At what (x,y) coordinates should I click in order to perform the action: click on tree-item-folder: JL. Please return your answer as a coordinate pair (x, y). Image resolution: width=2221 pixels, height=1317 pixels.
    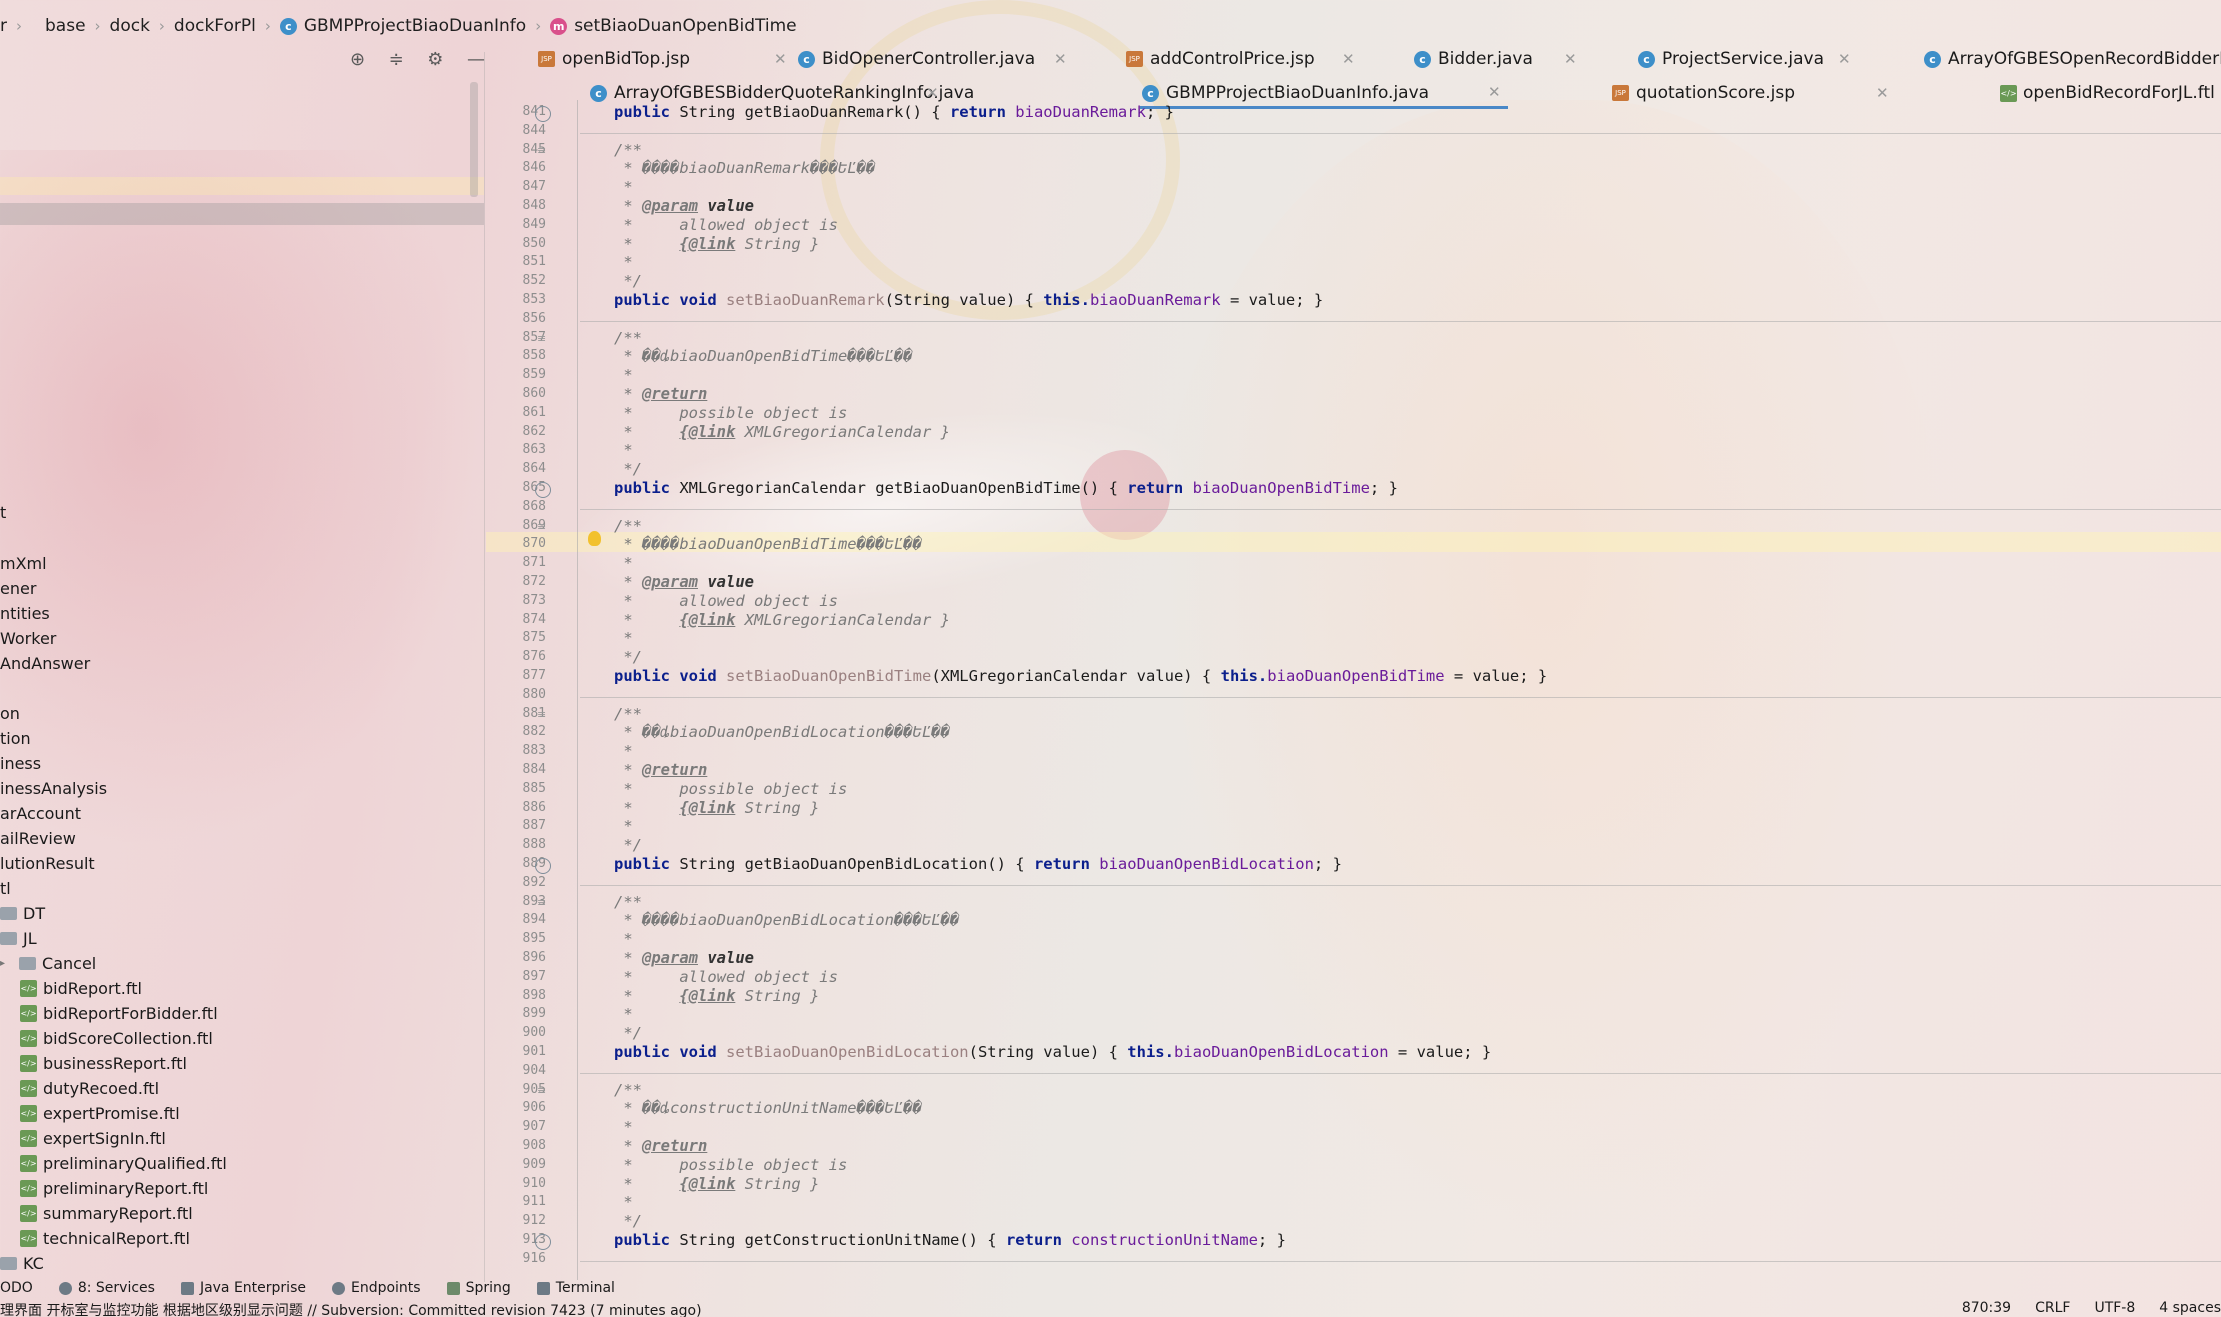
    Looking at the image, I should click on (18, 938).